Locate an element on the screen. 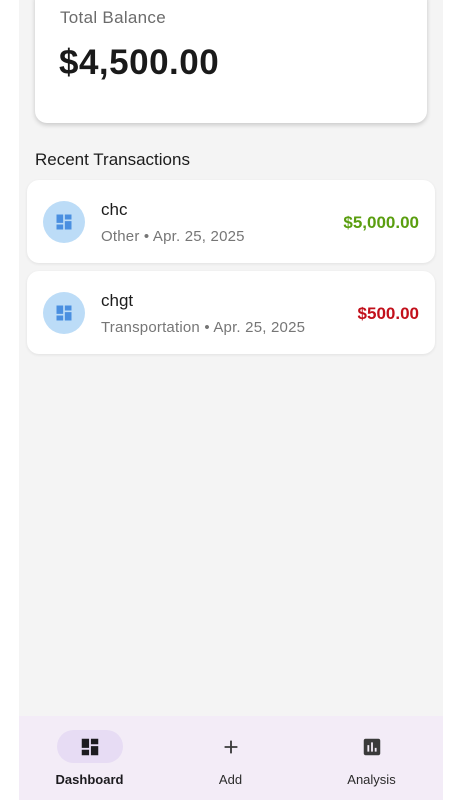  transaction-name: chgt is located at coordinates (117, 300).